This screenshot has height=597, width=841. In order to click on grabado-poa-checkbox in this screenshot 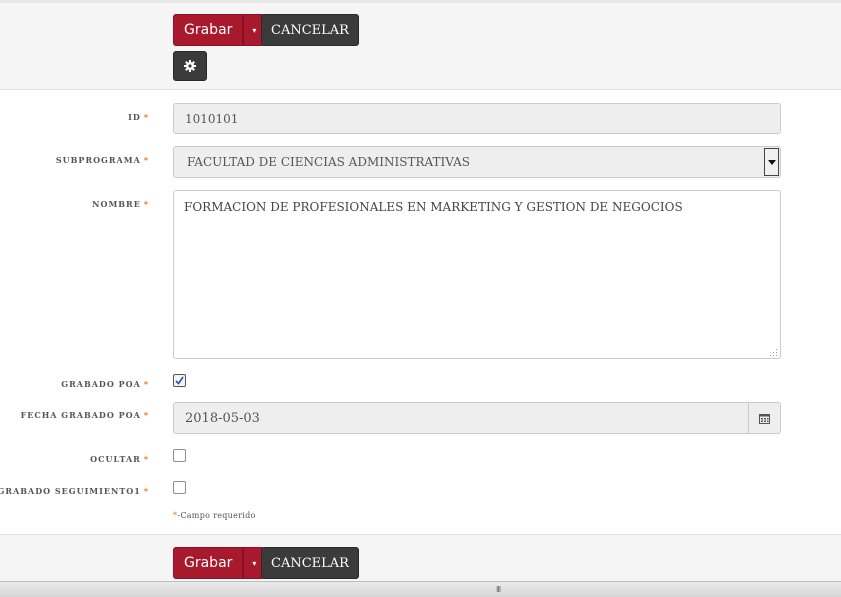, I will do `click(179, 380)`.